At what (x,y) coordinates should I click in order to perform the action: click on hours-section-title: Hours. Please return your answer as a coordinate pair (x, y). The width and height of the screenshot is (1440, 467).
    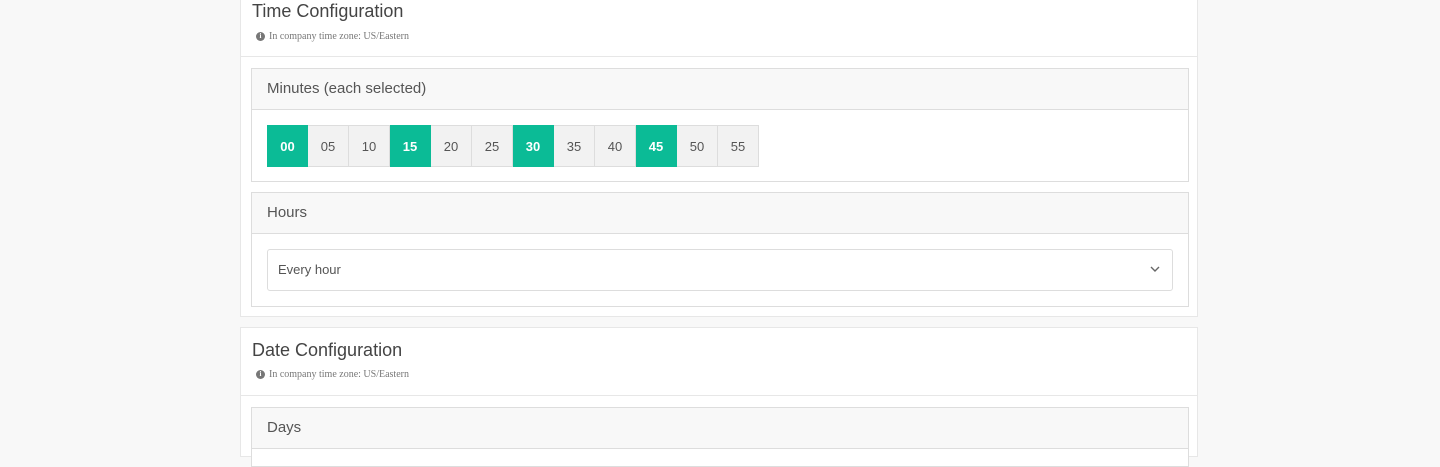
    Looking at the image, I should click on (720, 213).